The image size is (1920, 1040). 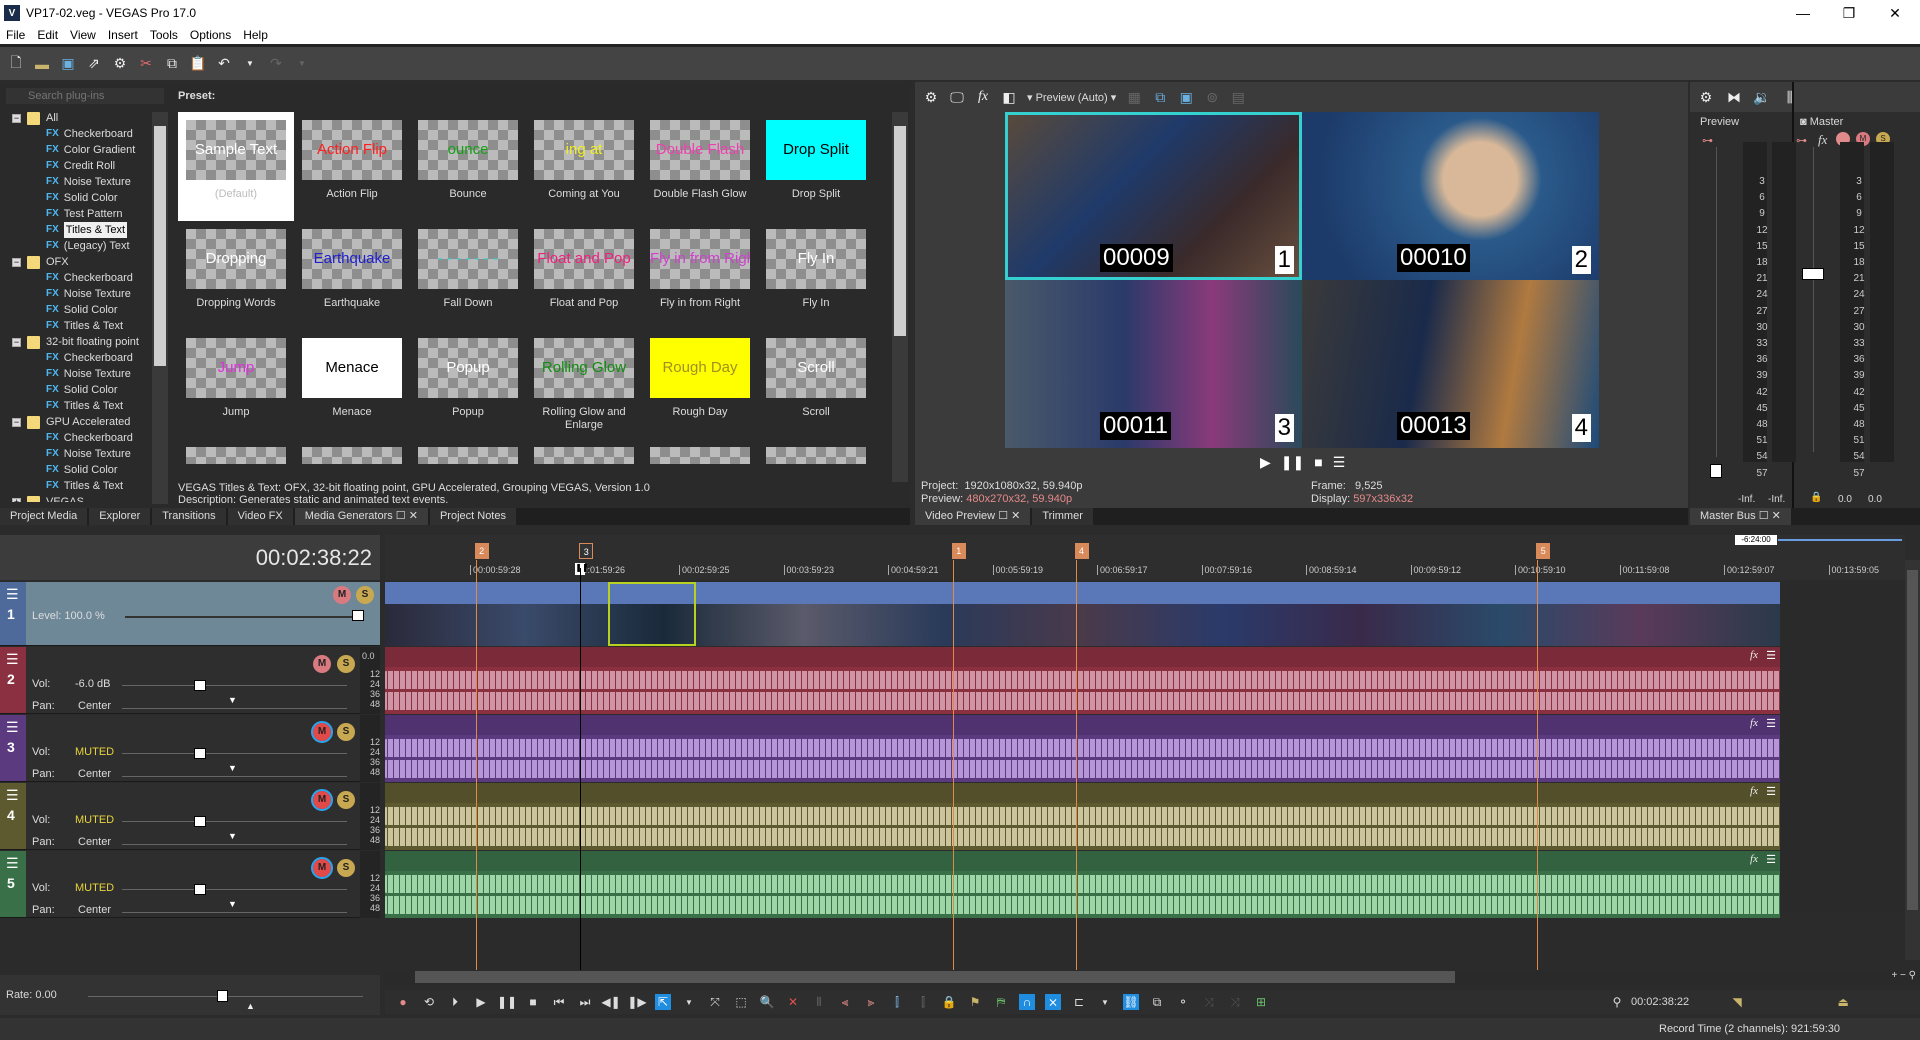 I want to click on preview-bus-io-icon: ⊶, so click(x=1707, y=140).